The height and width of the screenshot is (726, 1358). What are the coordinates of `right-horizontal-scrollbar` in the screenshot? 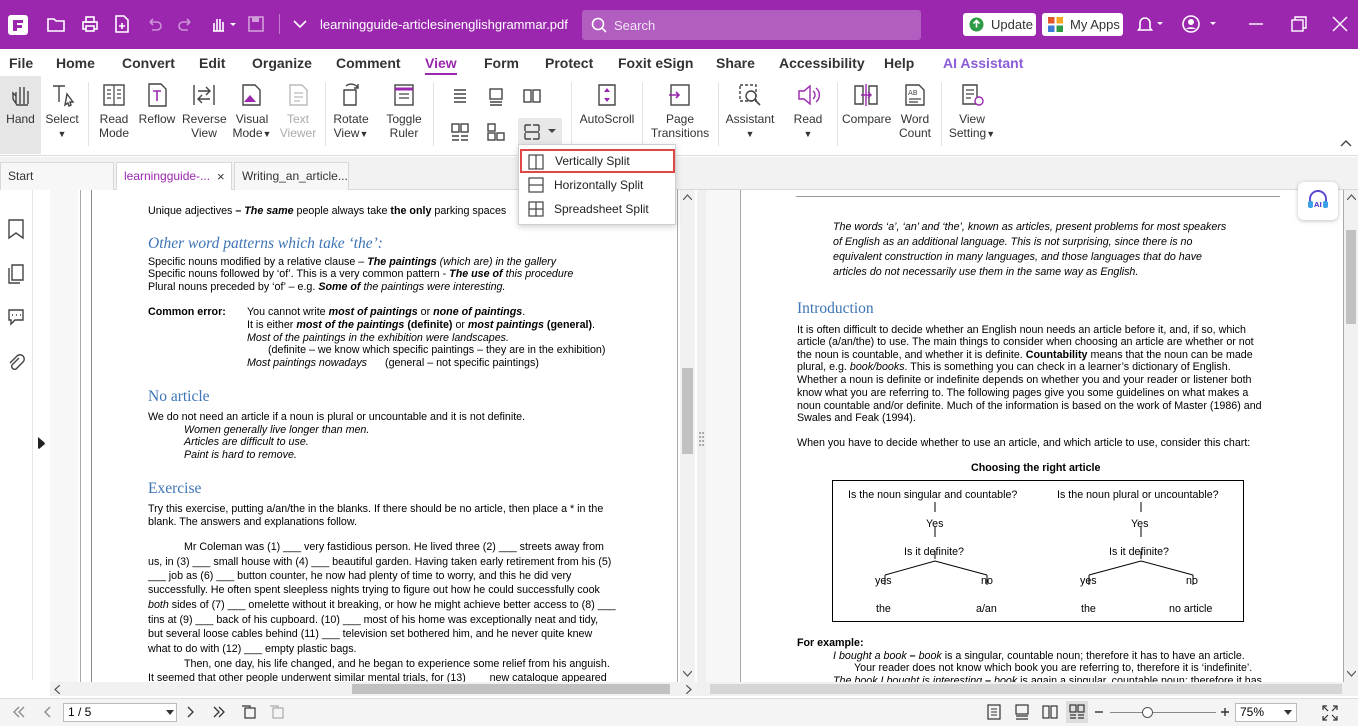 It's located at (1032, 689).